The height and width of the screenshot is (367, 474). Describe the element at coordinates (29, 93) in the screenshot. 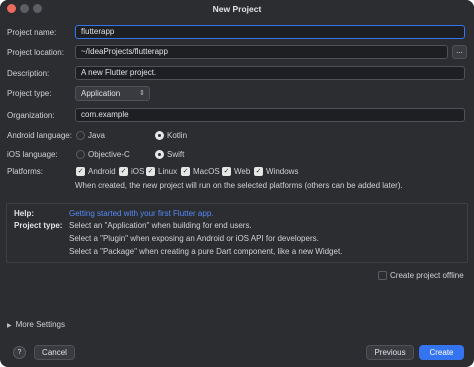

I see `project-type-label: Project type:` at that location.